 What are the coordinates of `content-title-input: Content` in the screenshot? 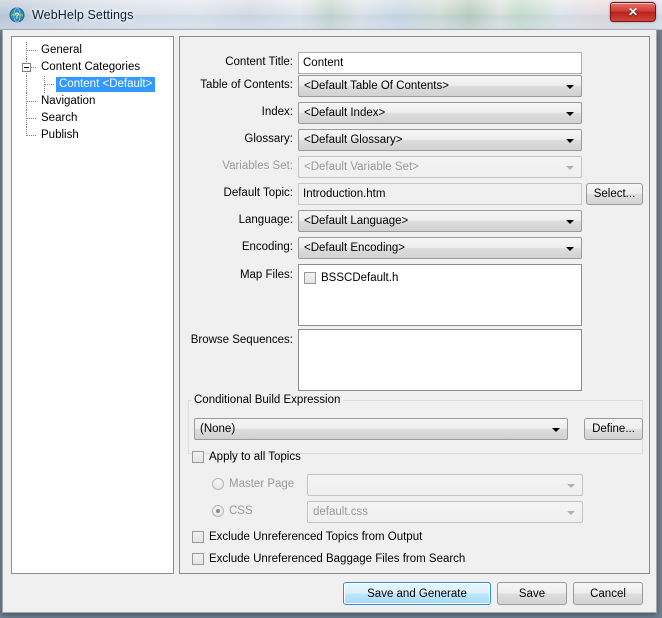 It's located at (440, 63).